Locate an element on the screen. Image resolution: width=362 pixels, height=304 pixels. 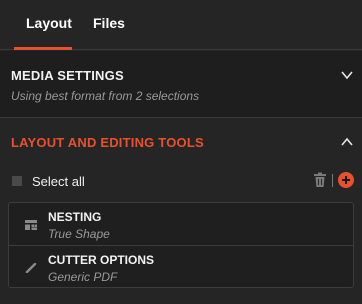
nesting-icon is located at coordinates (31, 225).